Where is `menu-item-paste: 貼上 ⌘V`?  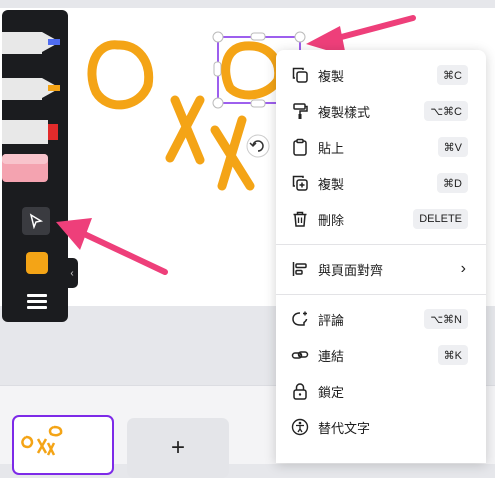 menu-item-paste: 貼上 ⌘V is located at coordinates (381, 147).